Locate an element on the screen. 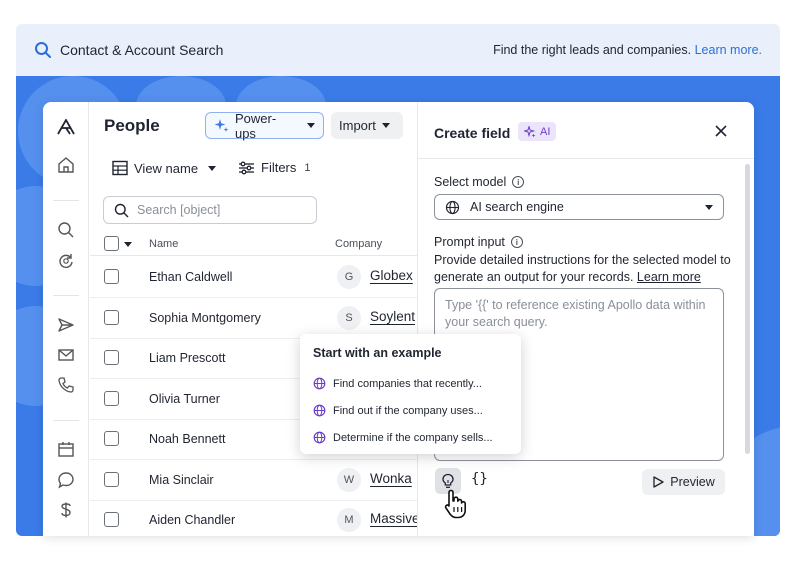 This screenshot has width=800, height=576. person-name: Olivia Turner is located at coordinates (184, 399).